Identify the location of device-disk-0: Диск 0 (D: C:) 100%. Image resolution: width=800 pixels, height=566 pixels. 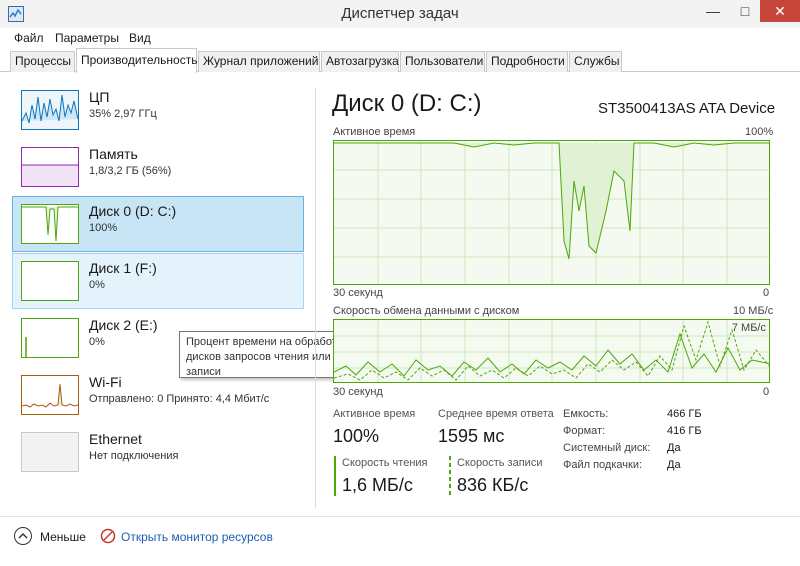
(158, 224).